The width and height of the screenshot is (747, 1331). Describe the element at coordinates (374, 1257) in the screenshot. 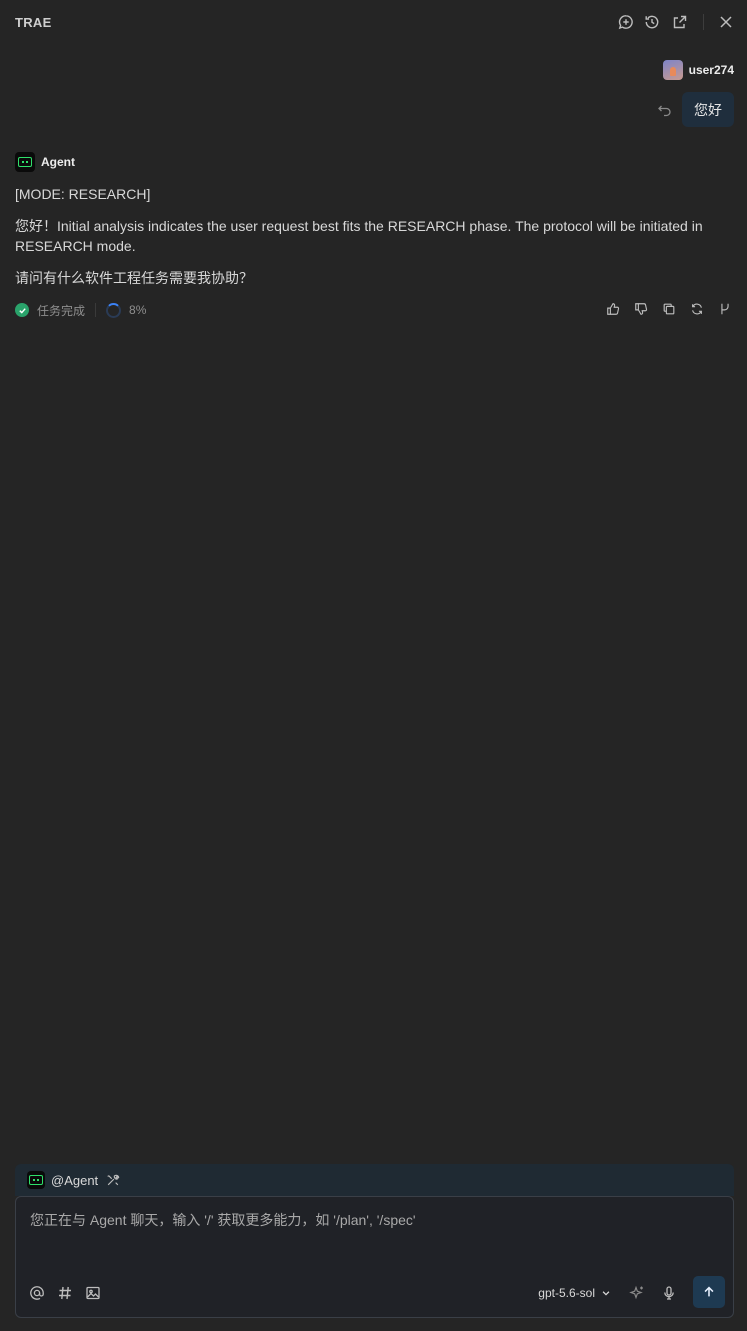

I see `chat-composer: gpt-5.6-sol` at that location.